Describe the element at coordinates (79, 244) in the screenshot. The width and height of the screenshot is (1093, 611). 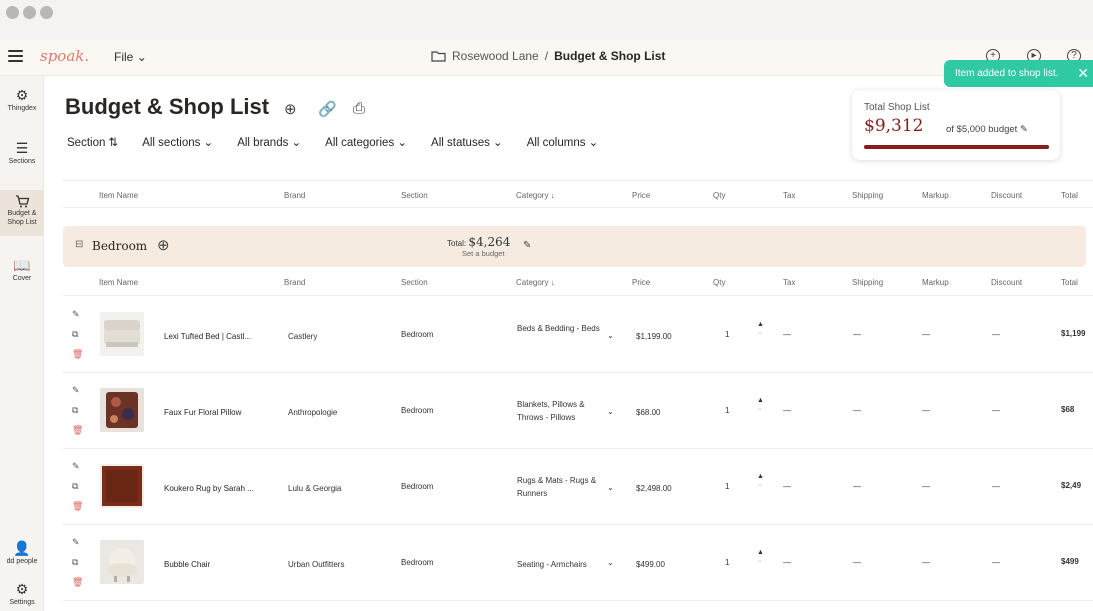
I see `collapse-icon: ⊟` at that location.